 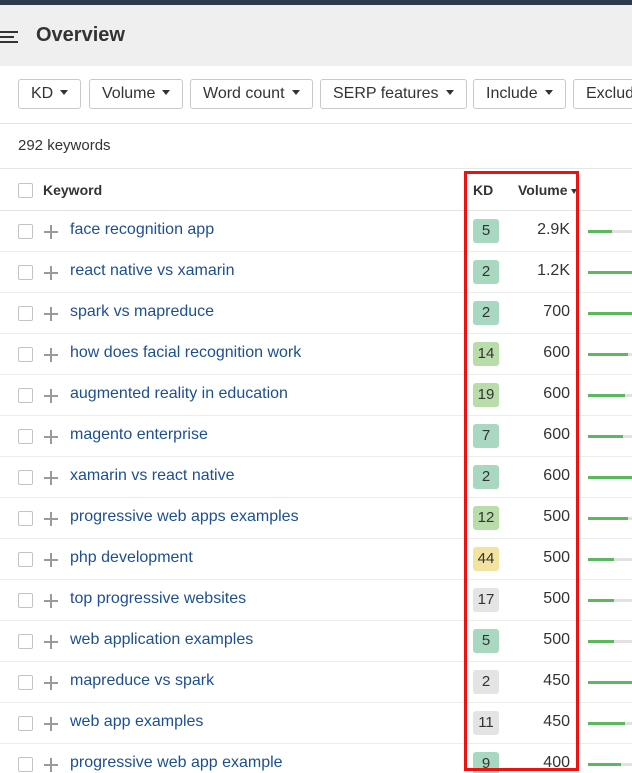 What do you see at coordinates (486, 723) in the screenshot?
I see `kd-badge: 11` at bounding box center [486, 723].